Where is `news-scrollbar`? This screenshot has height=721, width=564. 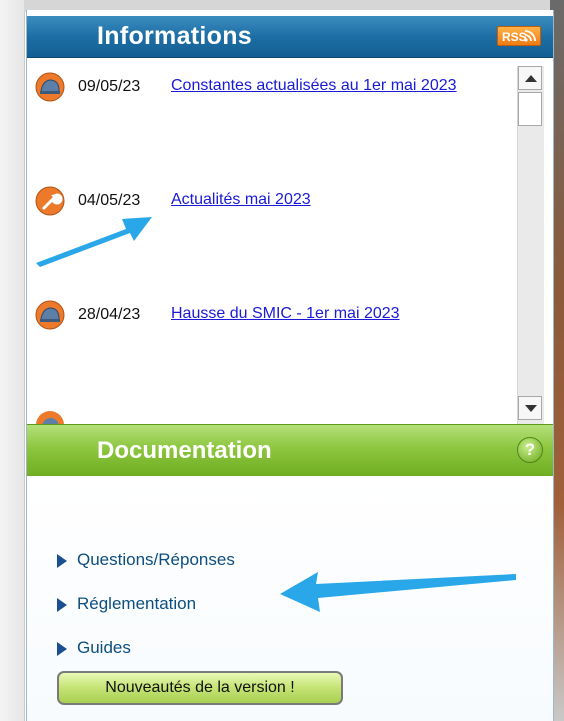 news-scrollbar is located at coordinates (530, 245).